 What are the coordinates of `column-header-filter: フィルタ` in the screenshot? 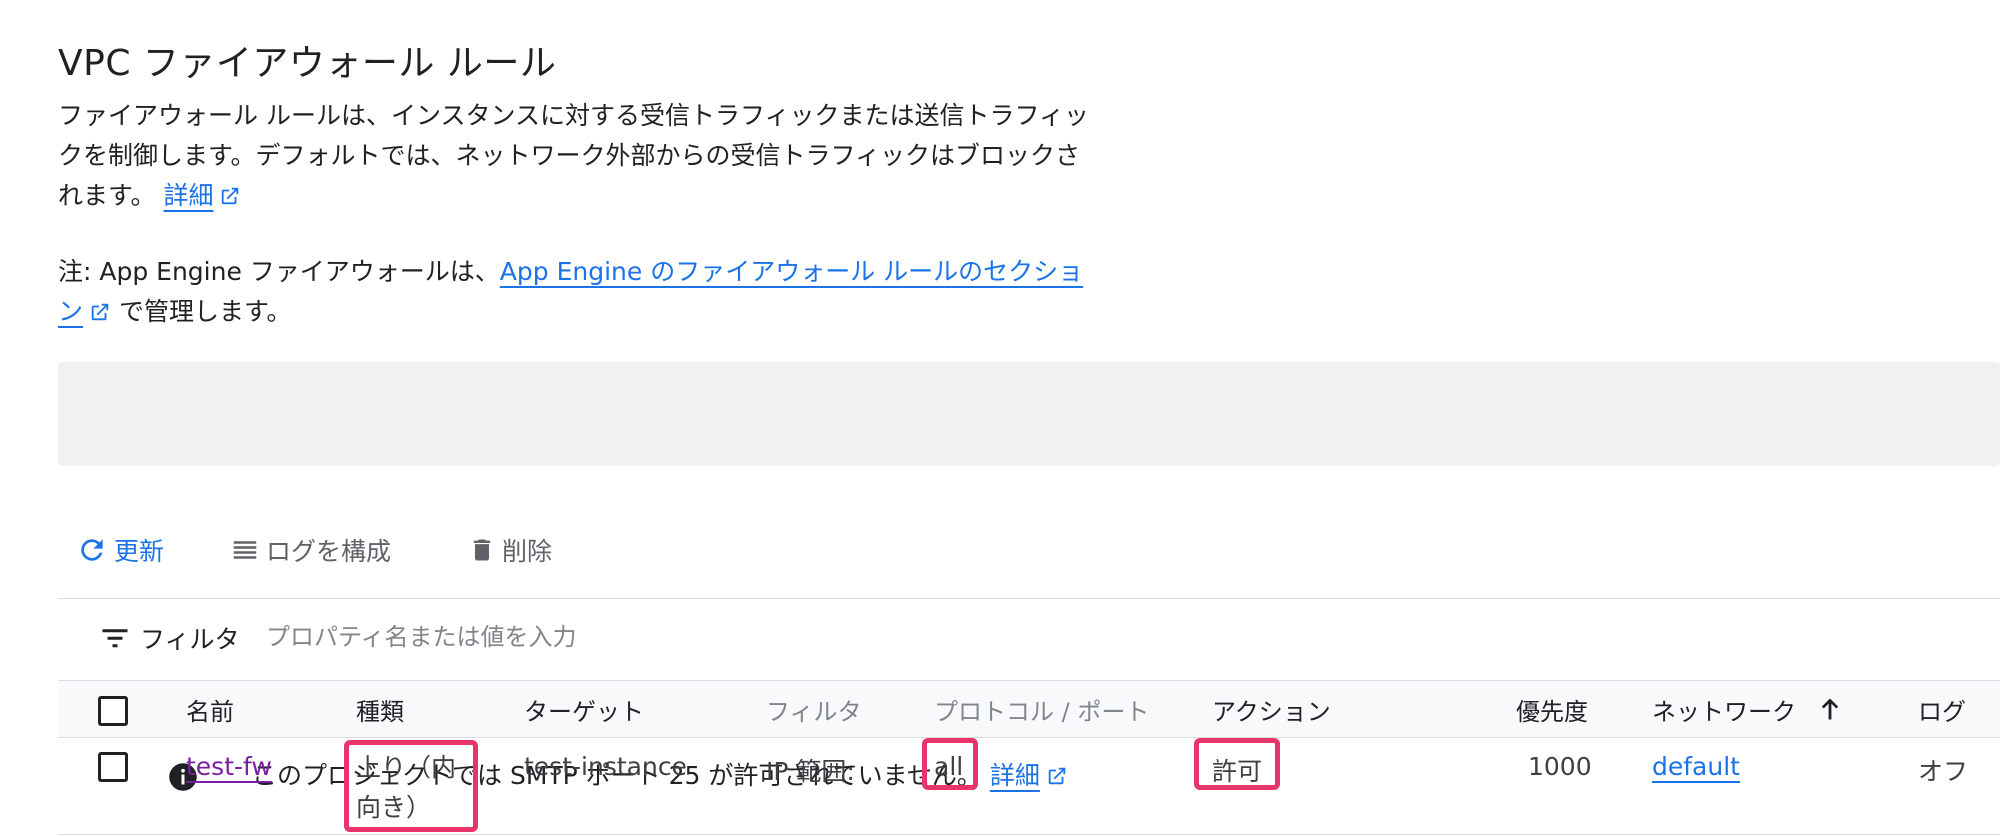 It's located at (814, 712).